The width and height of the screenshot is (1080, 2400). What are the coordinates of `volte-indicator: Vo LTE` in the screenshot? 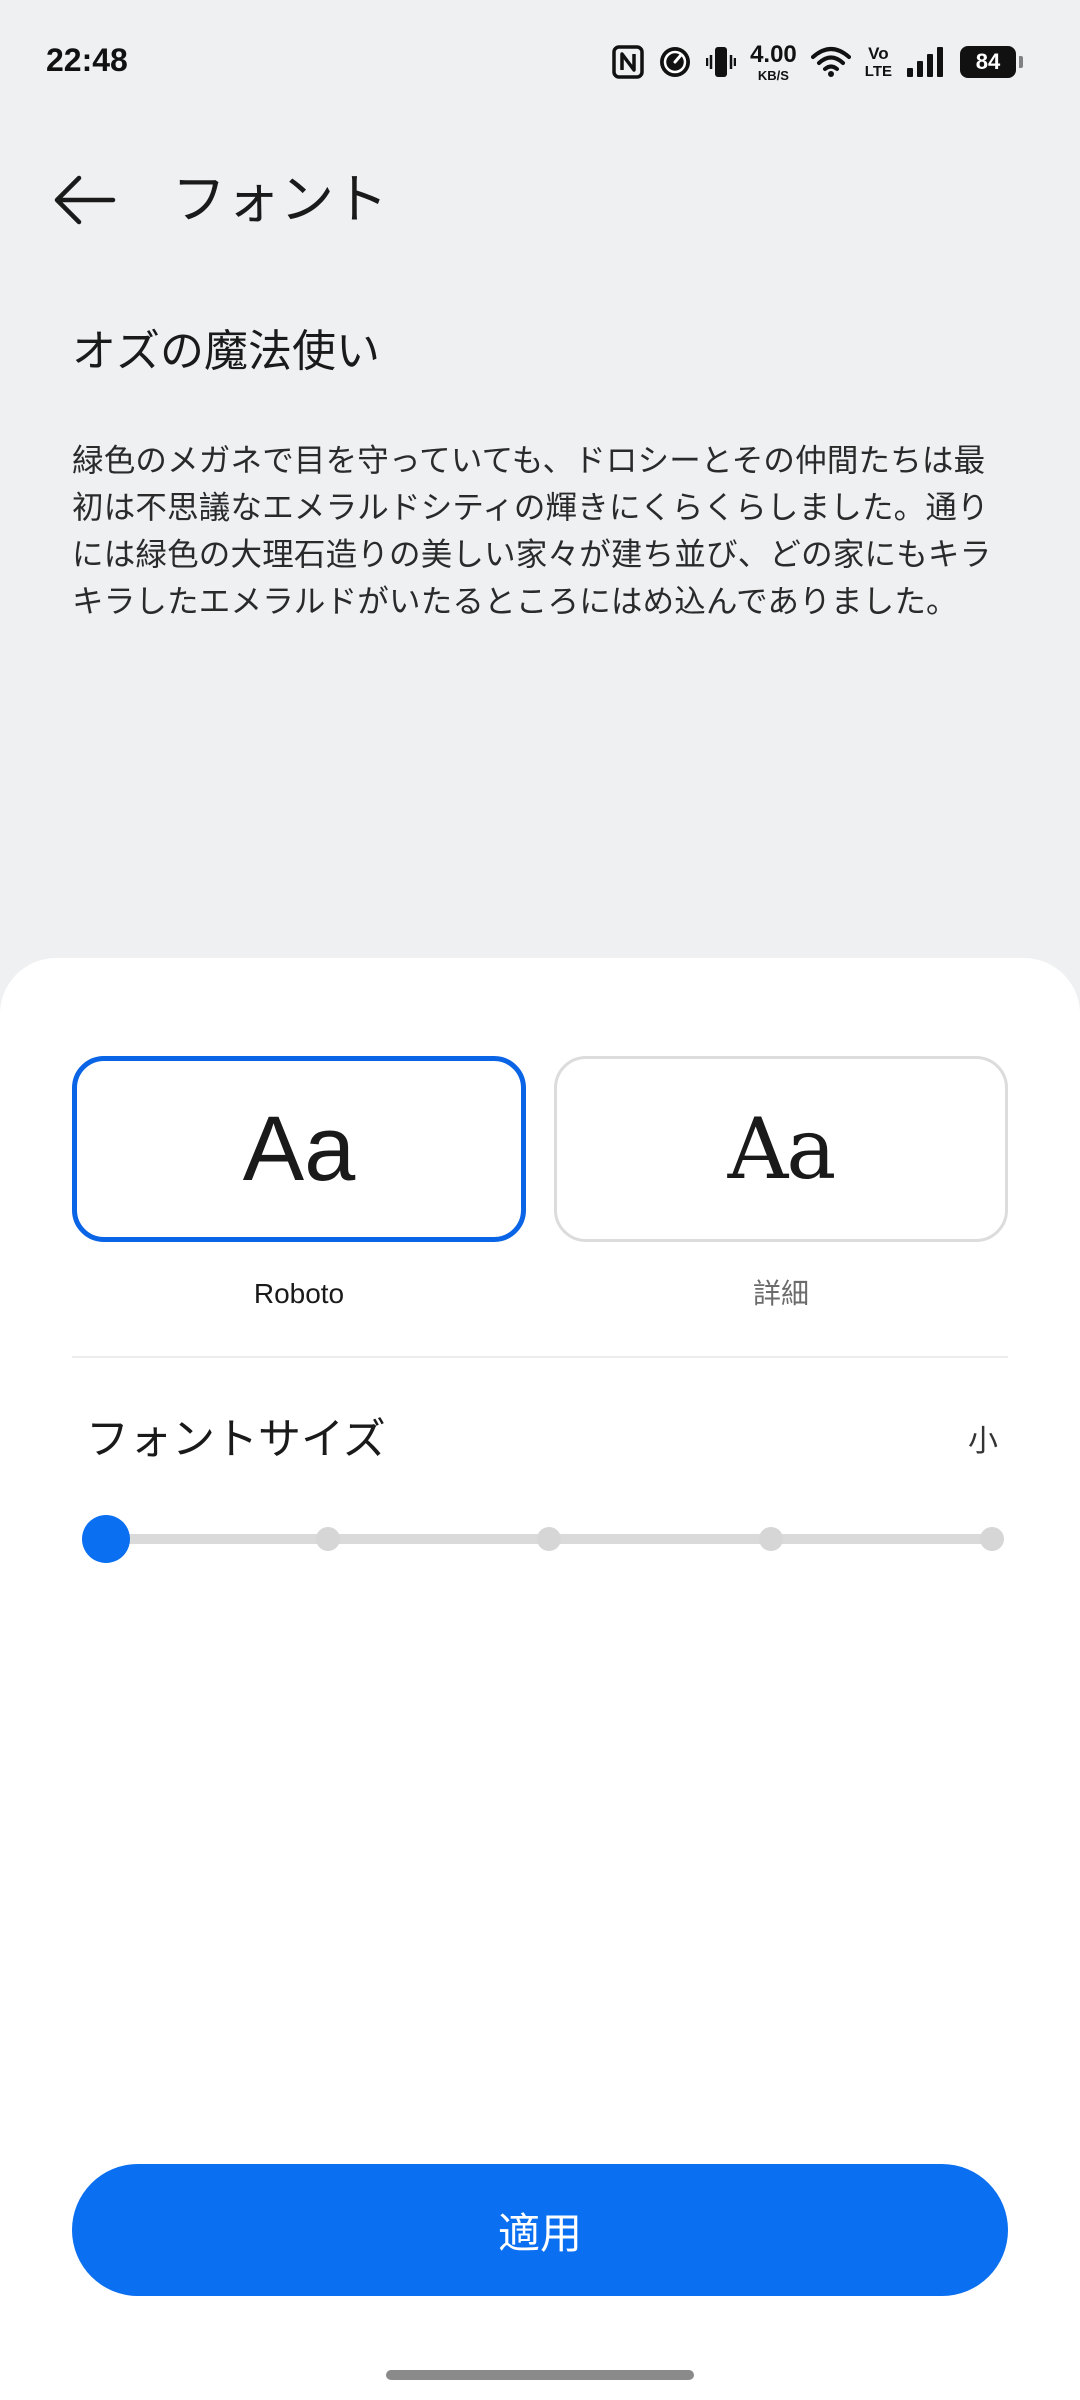 It's located at (878, 62).